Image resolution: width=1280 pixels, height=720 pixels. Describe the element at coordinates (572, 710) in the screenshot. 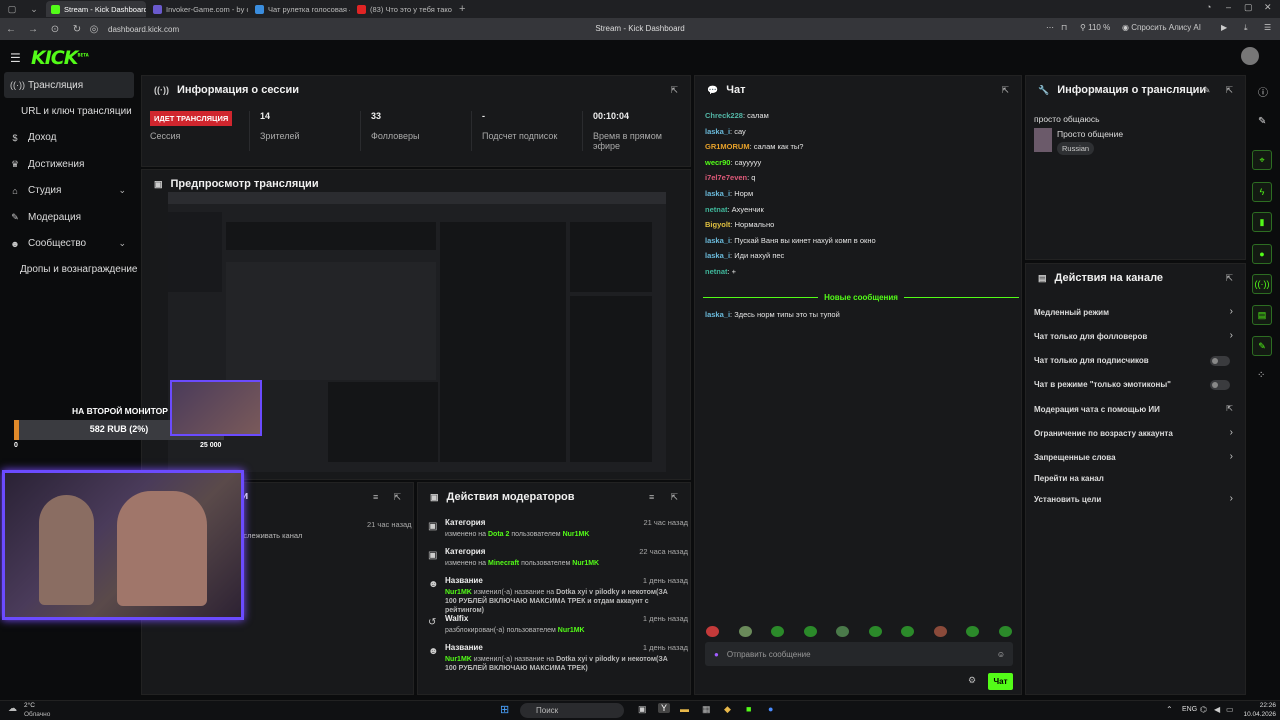

I see `taskbar-search: Поиск` at that location.